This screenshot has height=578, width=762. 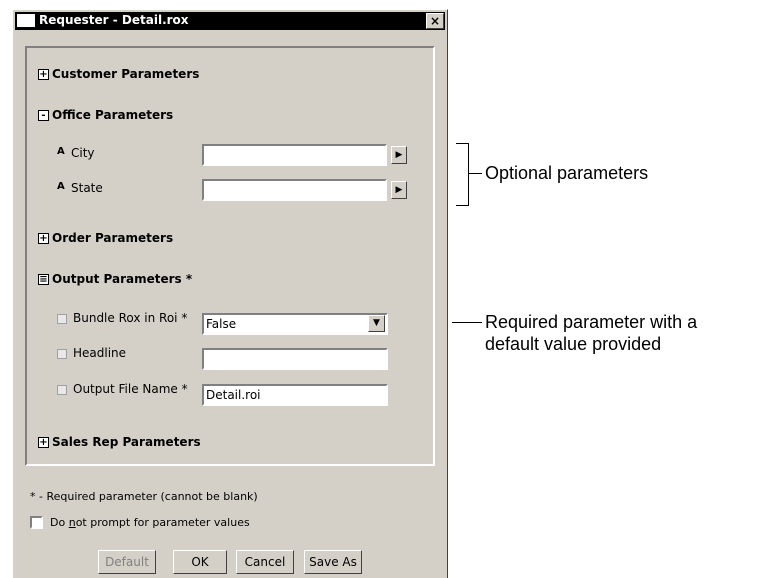 What do you see at coordinates (112, 115) in the screenshot?
I see `office-parameters-header: Office Parameters` at bounding box center [112, 115].